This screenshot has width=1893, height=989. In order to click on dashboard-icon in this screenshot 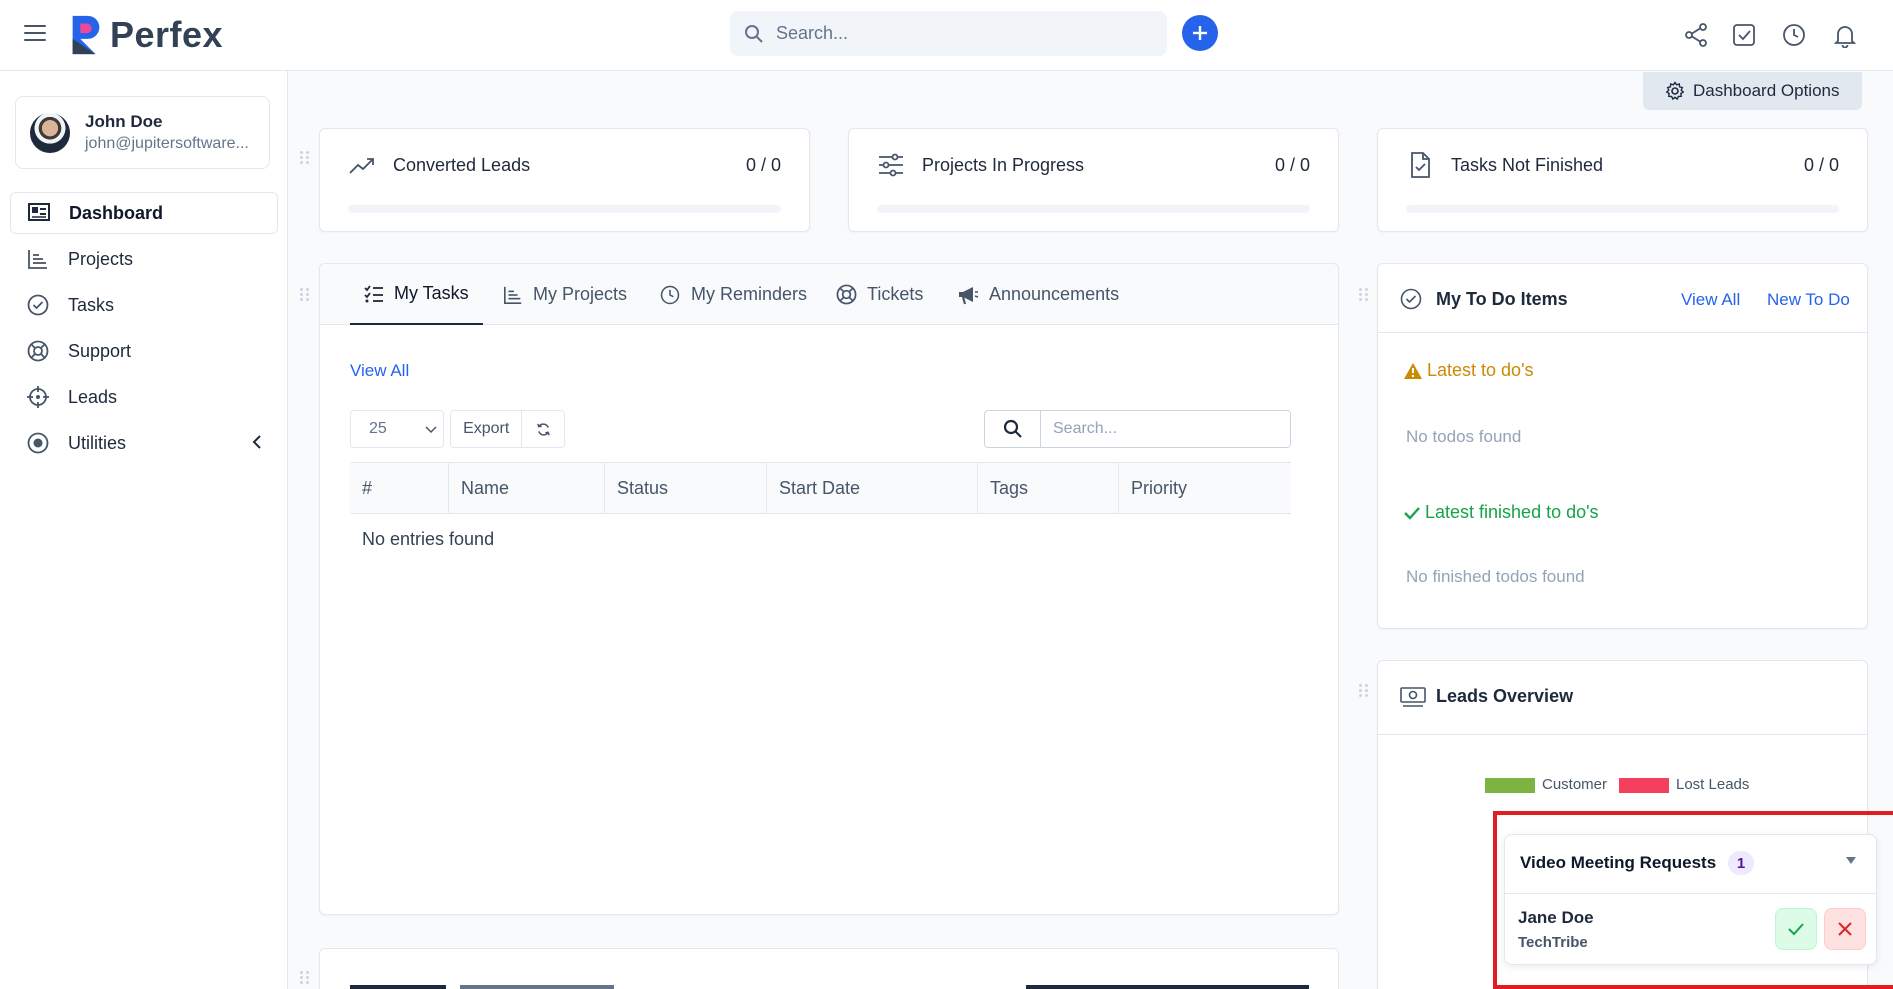, I will do `click(39, 212)`.